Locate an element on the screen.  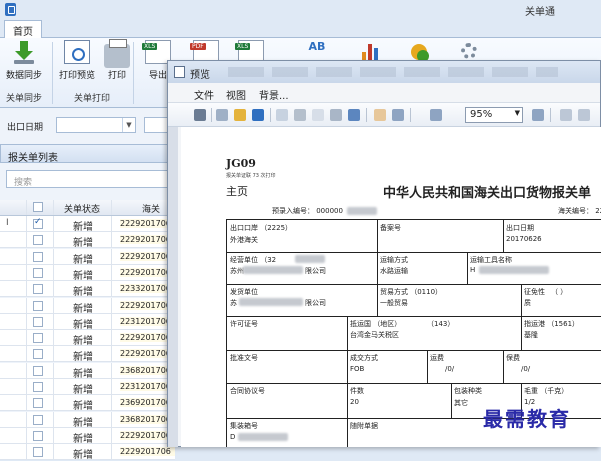
save-icon is located at coordinates (258, 115).